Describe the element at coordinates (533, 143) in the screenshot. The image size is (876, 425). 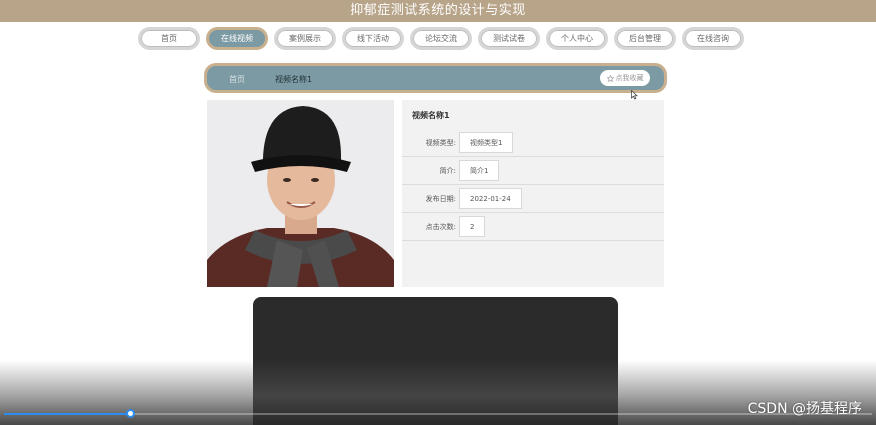
I see `info-row-video-type: 视频类型: 视频类型1` at that location.